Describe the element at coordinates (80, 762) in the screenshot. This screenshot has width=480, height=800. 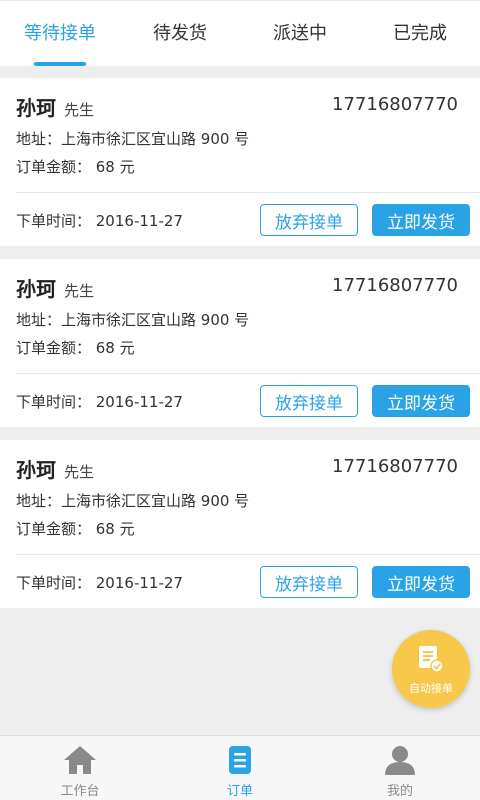
I see `home-icon` at that location.